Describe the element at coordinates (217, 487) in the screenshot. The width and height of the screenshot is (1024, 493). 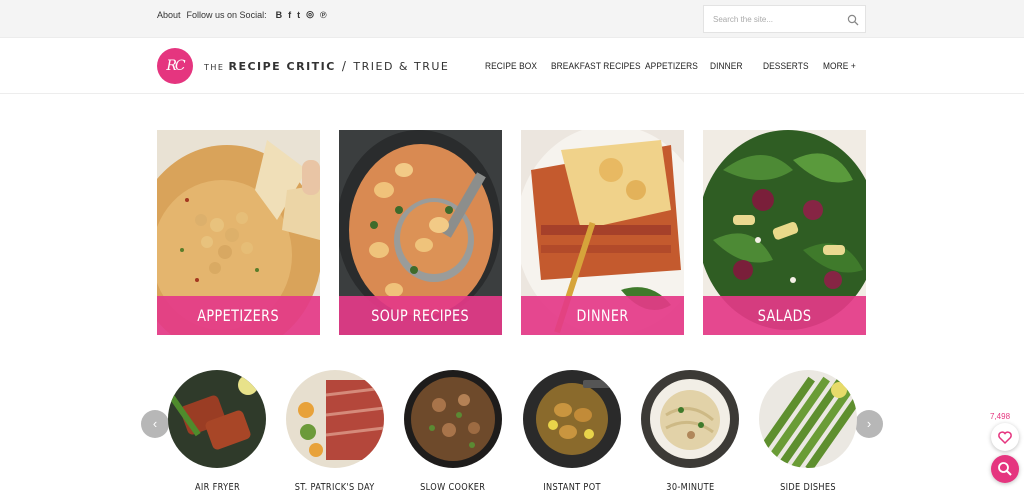
I see `circle-label: AIR FRYER` at that location.